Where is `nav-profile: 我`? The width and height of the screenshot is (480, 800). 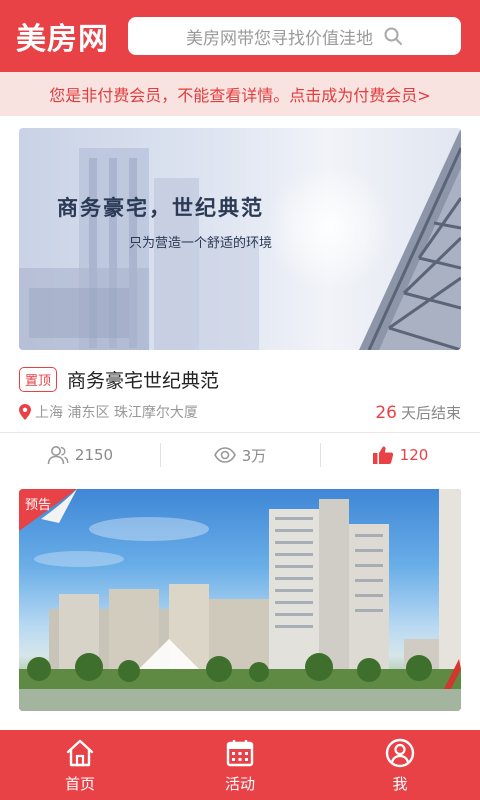 nav-profile: 我 is located at coordinates (400, 765).